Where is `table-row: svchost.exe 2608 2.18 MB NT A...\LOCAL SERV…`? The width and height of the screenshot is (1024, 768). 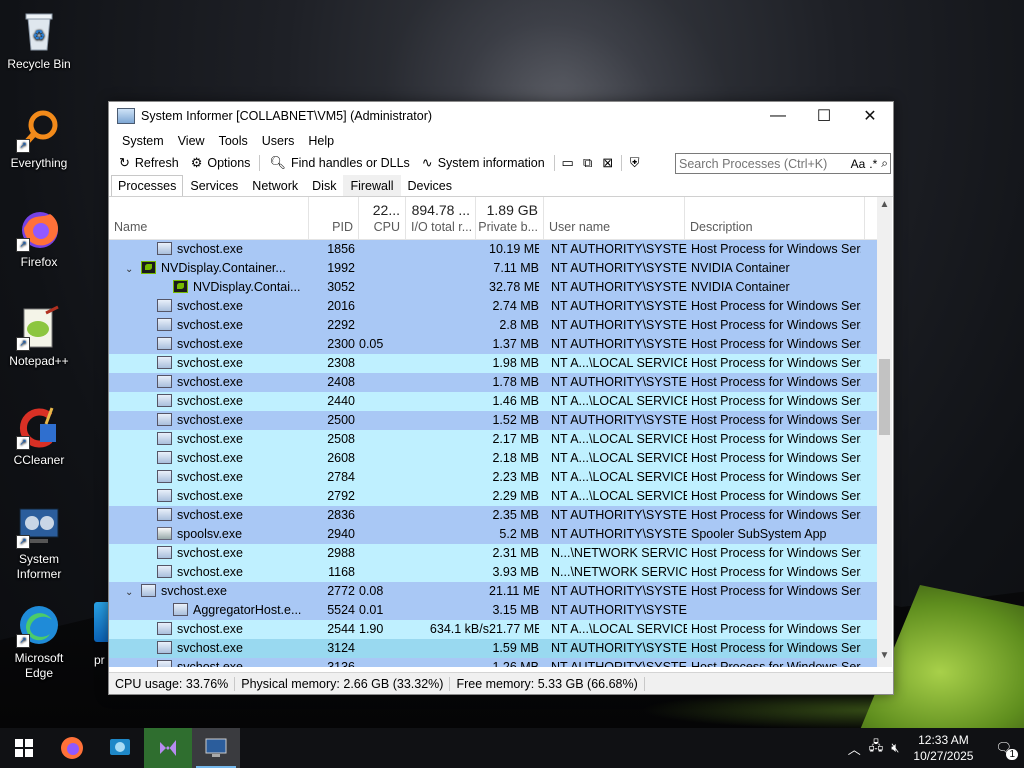 table-row: svchost.exe 2608 2.18 MB NT A...\LOCAL SERV… is located at coordinates (493, 458).